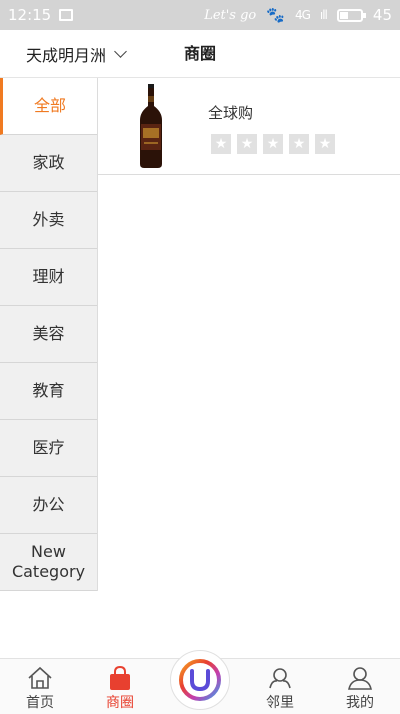 This screenshot has width=400, height=714. I want to click on sidebar-item-new-category: New Category, so click(48, 562).